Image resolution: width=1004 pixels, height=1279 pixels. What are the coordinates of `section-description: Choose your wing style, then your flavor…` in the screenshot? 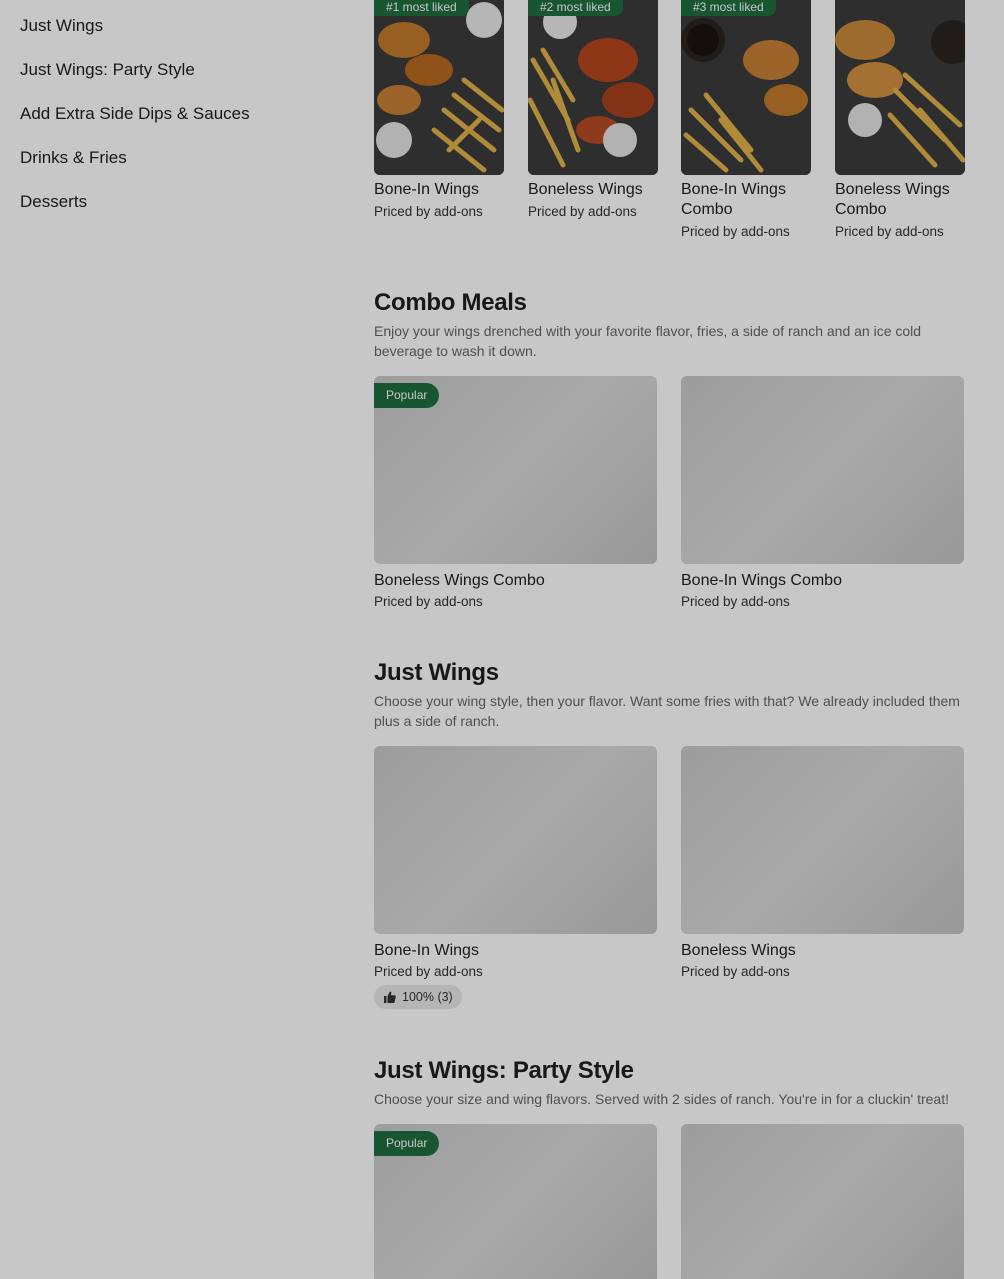 It's located at (667, 711).